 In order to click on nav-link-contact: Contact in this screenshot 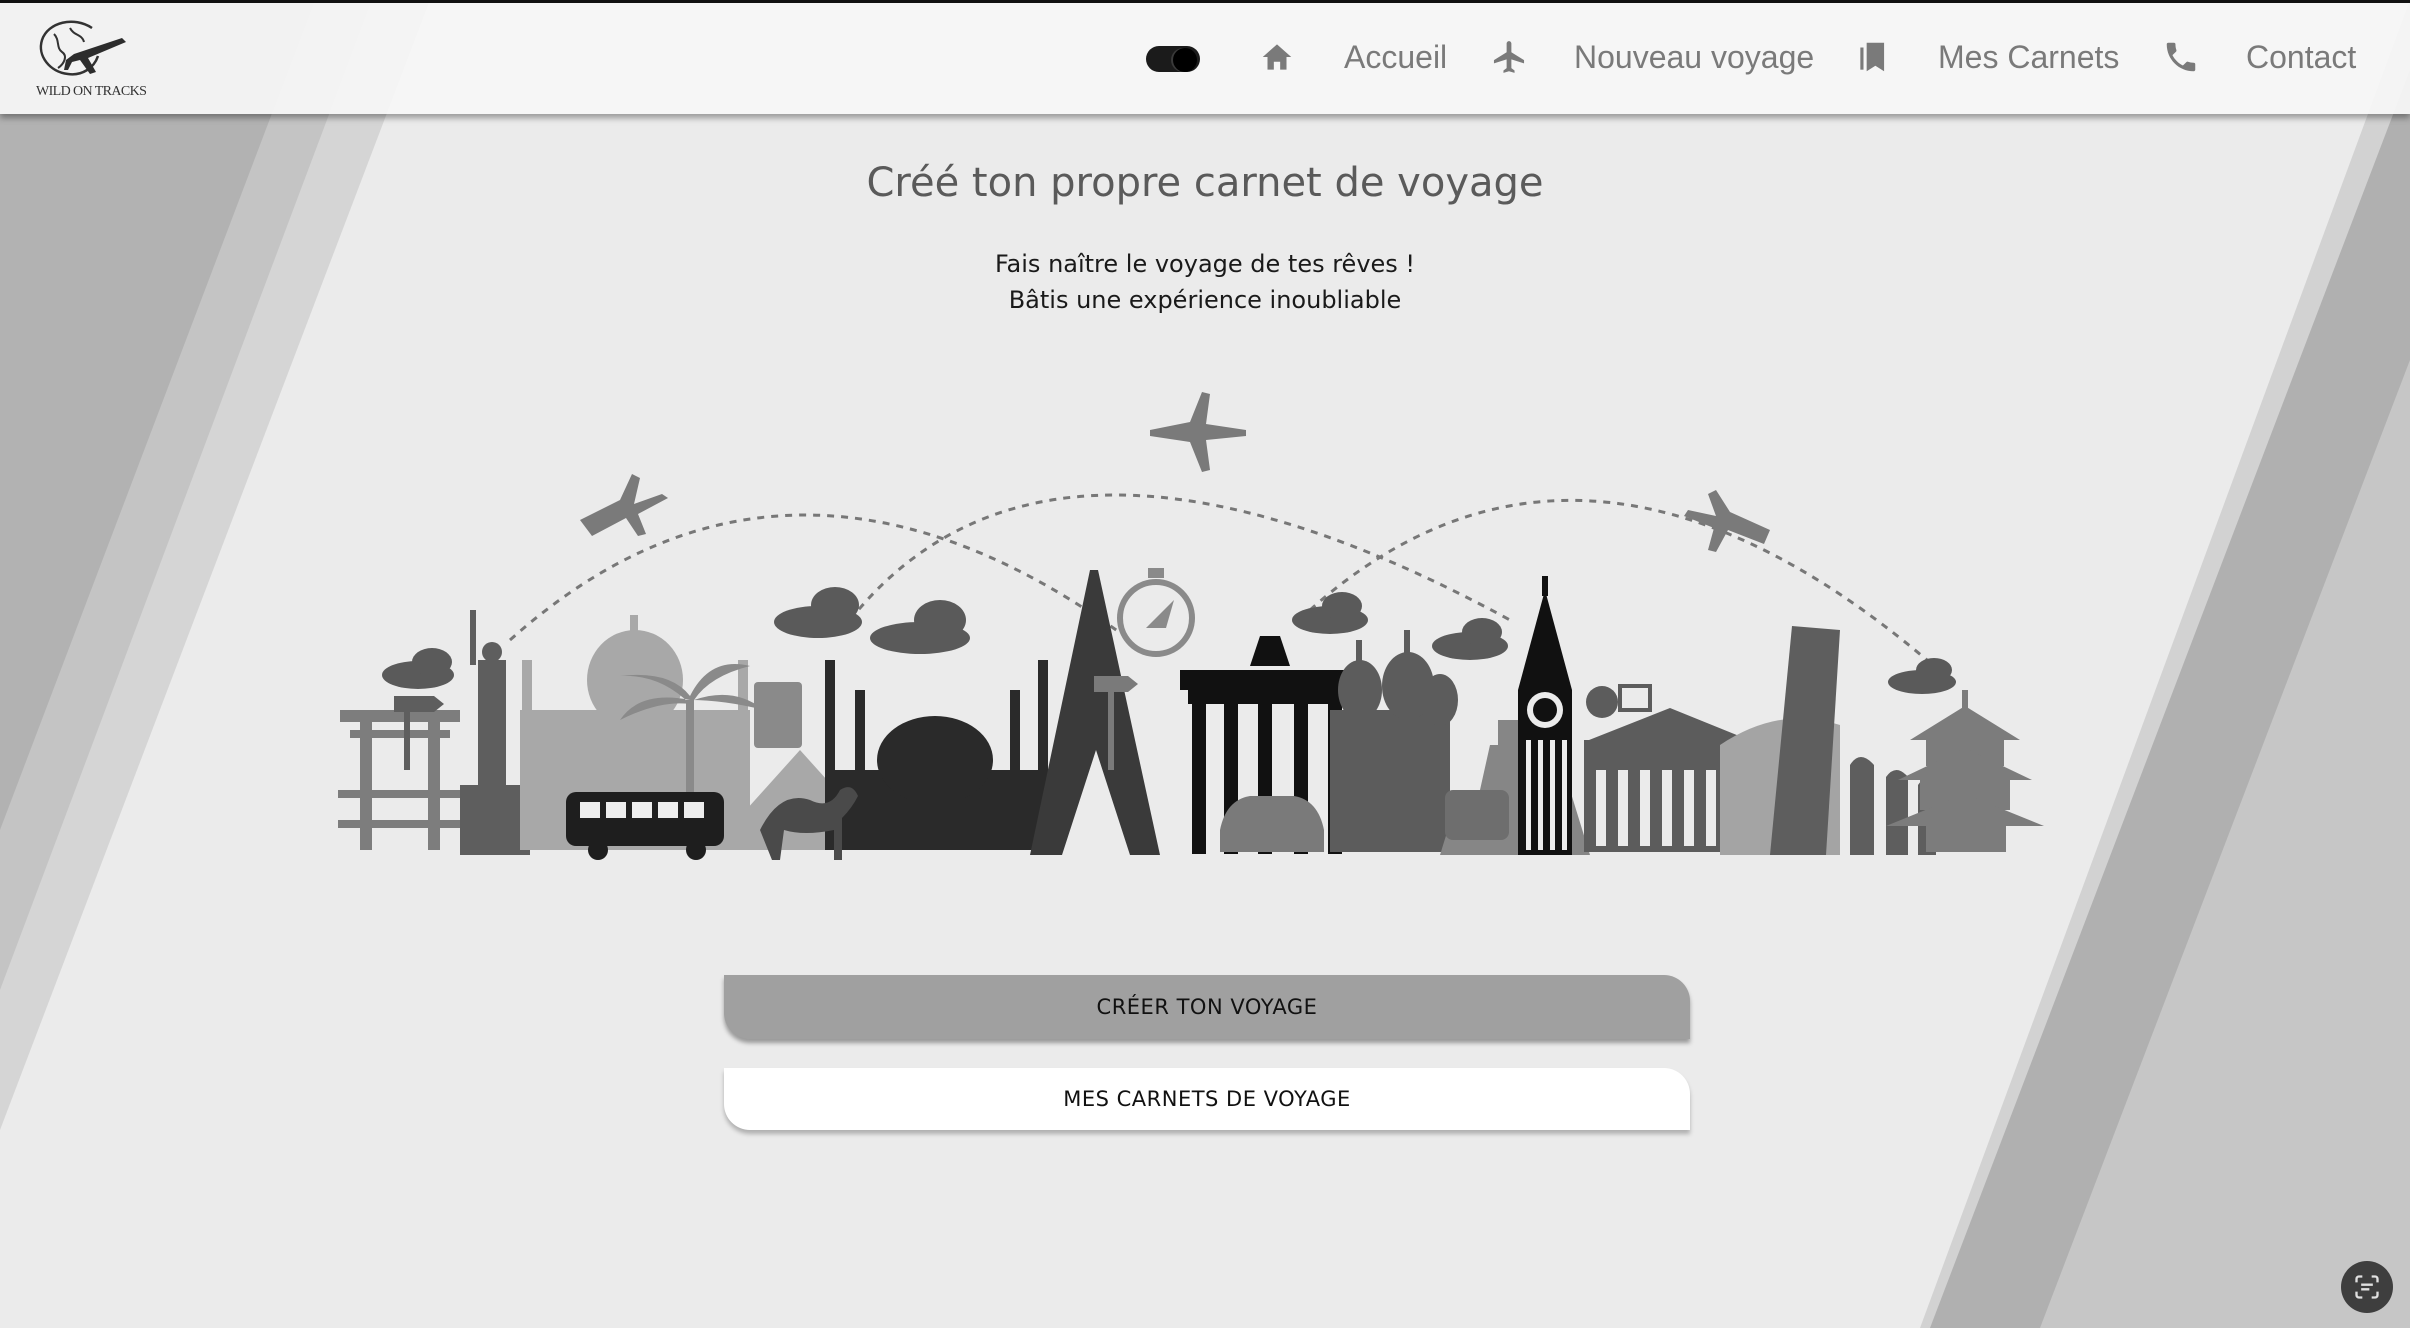, I will do `click(2301, 57)`.